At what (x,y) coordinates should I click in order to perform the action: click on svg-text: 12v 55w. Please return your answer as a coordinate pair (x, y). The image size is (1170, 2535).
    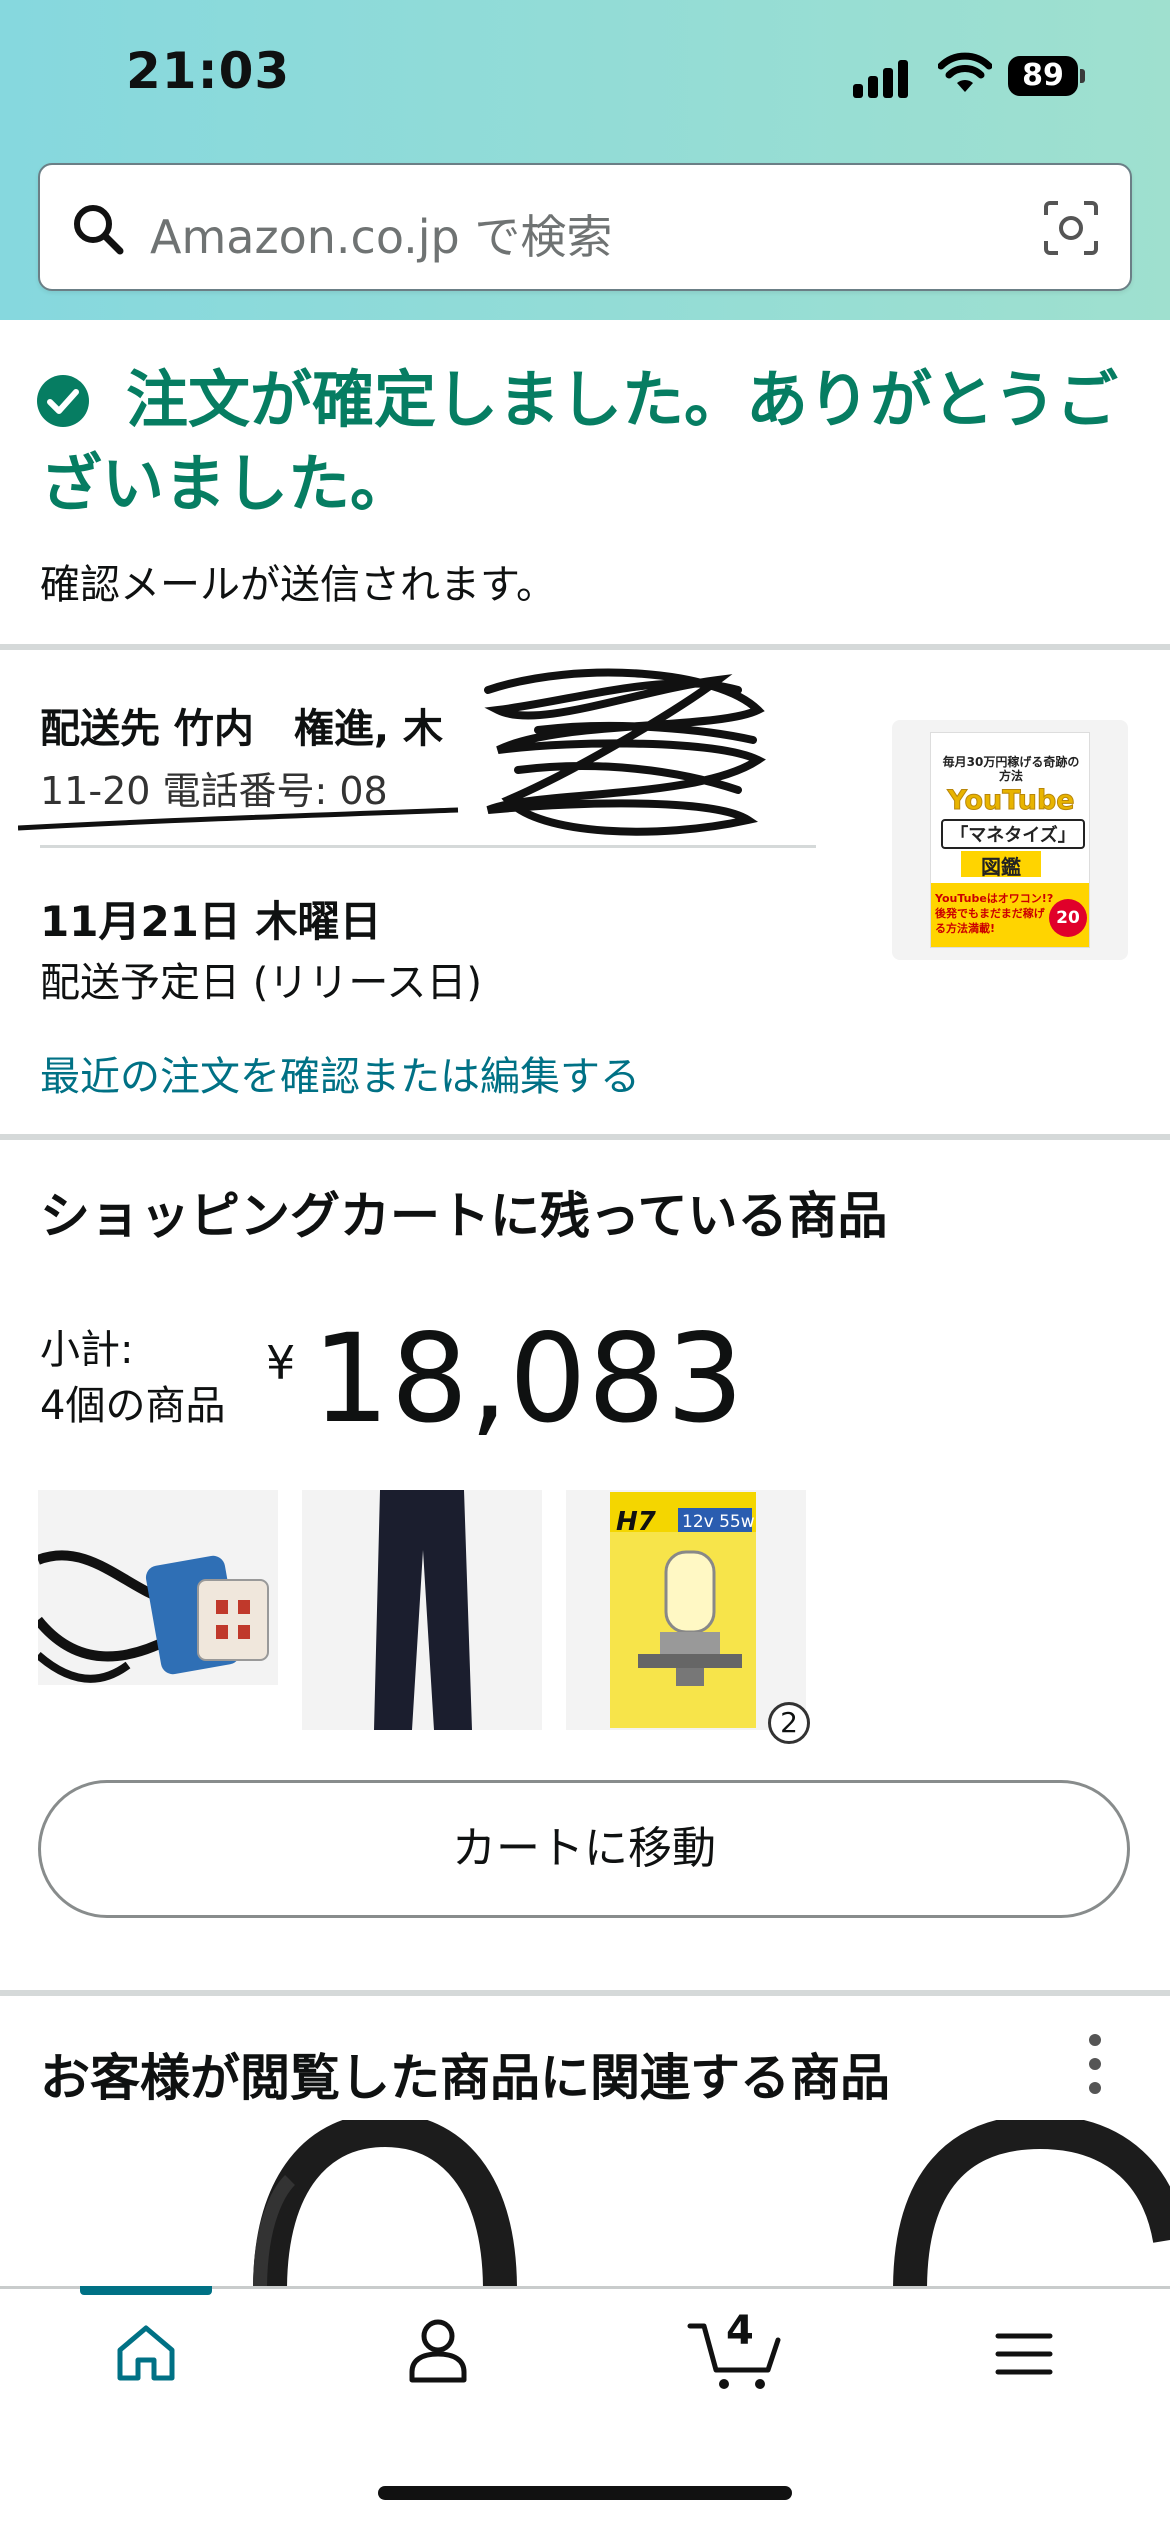
    Looking at the image, I should click on (718, 1522).